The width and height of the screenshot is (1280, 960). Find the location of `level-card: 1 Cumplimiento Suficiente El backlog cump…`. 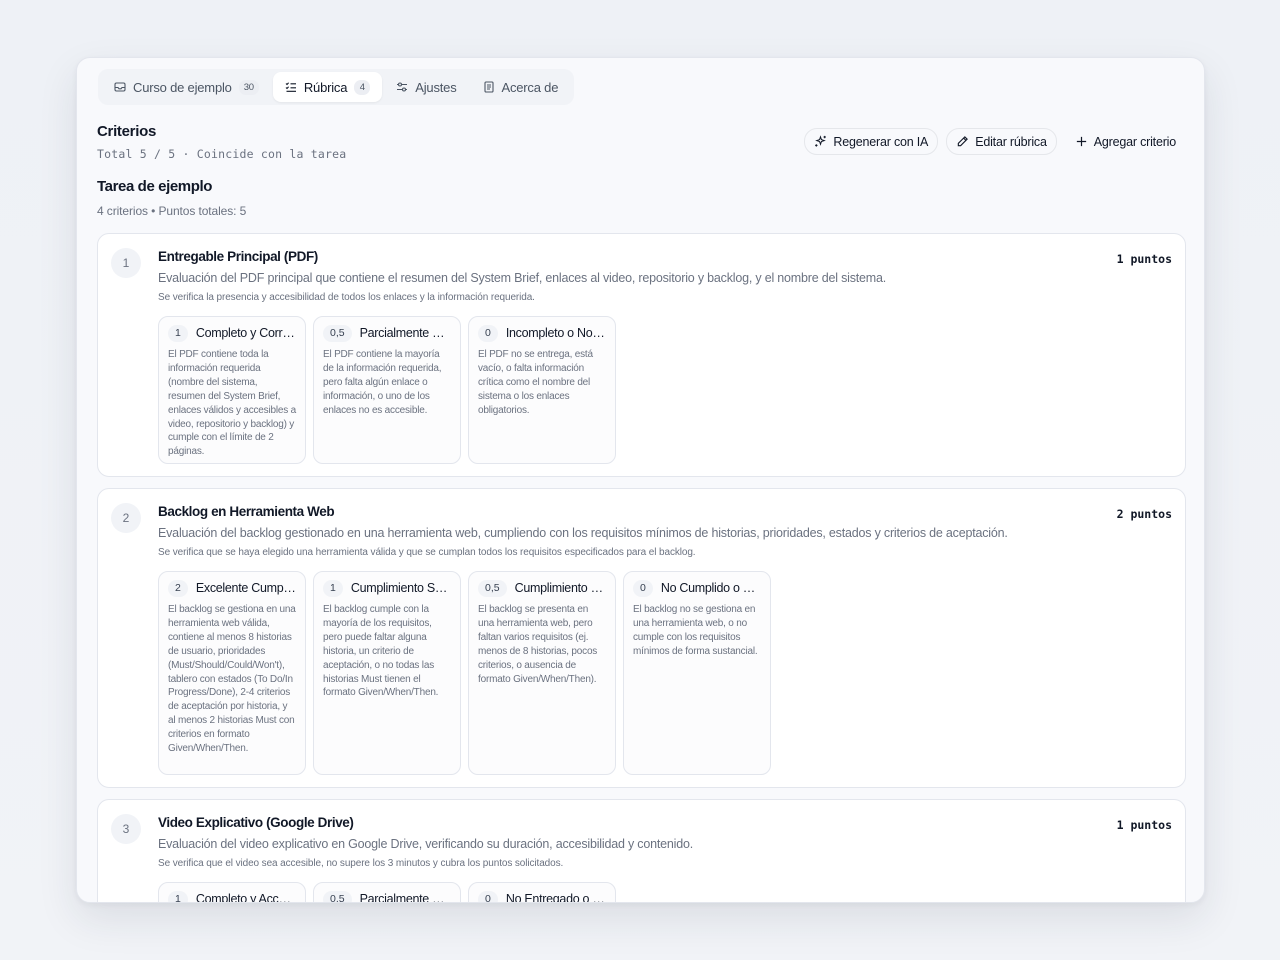

level-card: 1 Cumplimiento Suficiente El backlog cump… is located at coordinates (387, 673).